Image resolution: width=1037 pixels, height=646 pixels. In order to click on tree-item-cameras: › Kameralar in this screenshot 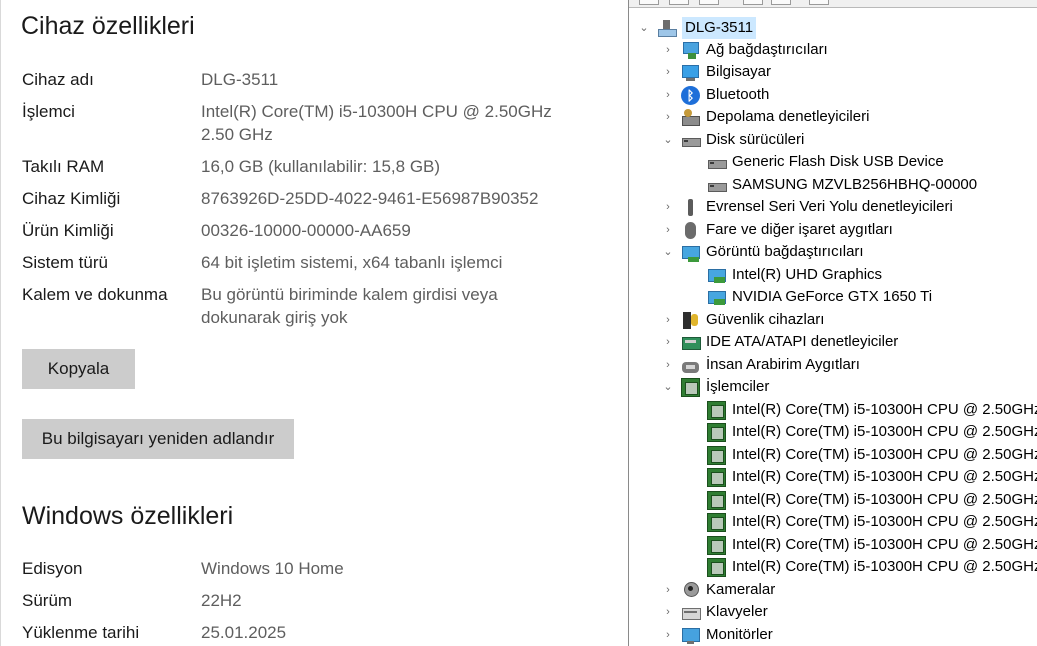, I will do `click(718, 590)`.